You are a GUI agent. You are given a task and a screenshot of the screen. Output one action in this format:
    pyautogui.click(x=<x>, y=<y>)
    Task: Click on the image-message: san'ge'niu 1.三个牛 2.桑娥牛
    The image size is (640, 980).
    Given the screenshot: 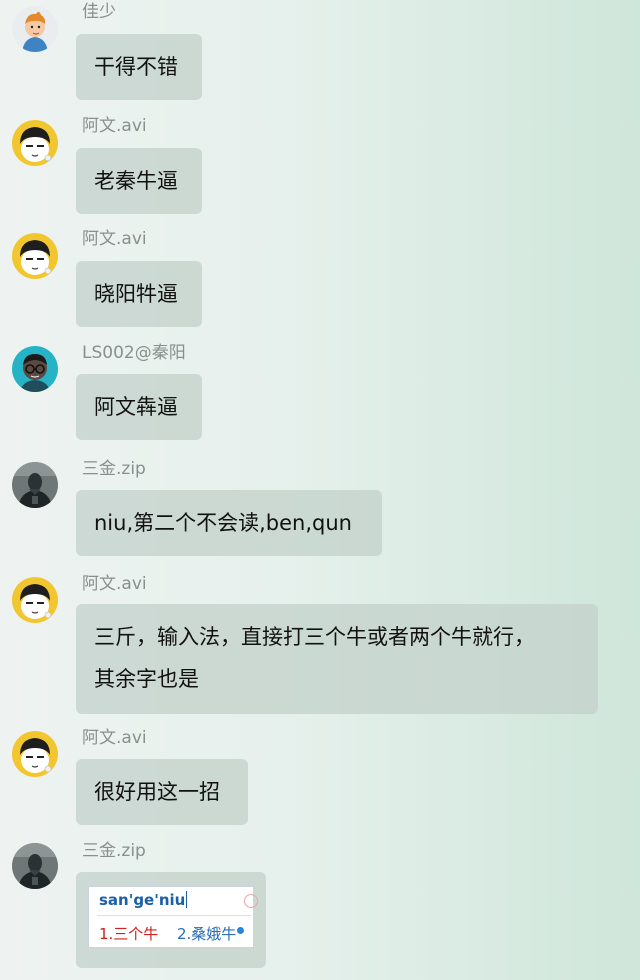 What is the action you would take?
    pyautogui.click(x=171, y=920)
    